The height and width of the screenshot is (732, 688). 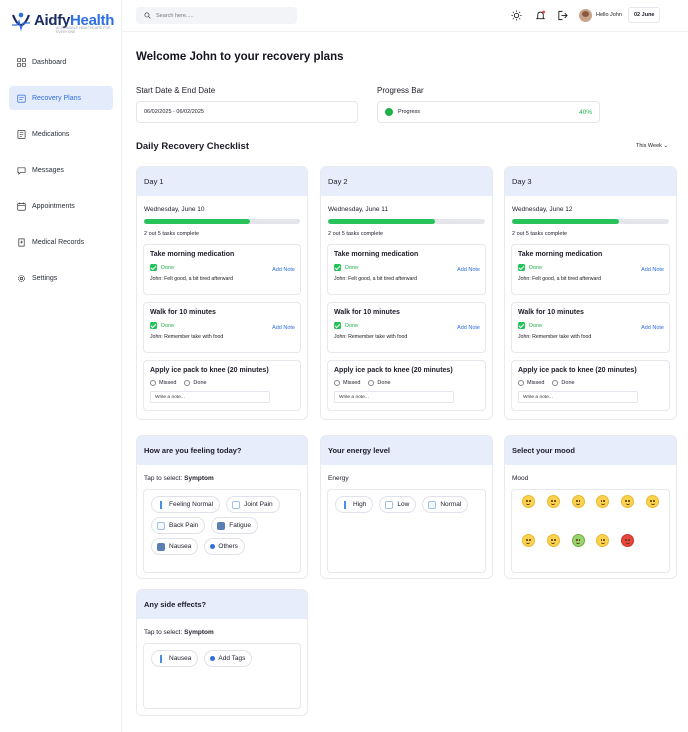 What do you see at coordinates (176, 90) in the screenshot?
I see `date-range-label: Start Date & End Date` at bounding box center [176, 90].